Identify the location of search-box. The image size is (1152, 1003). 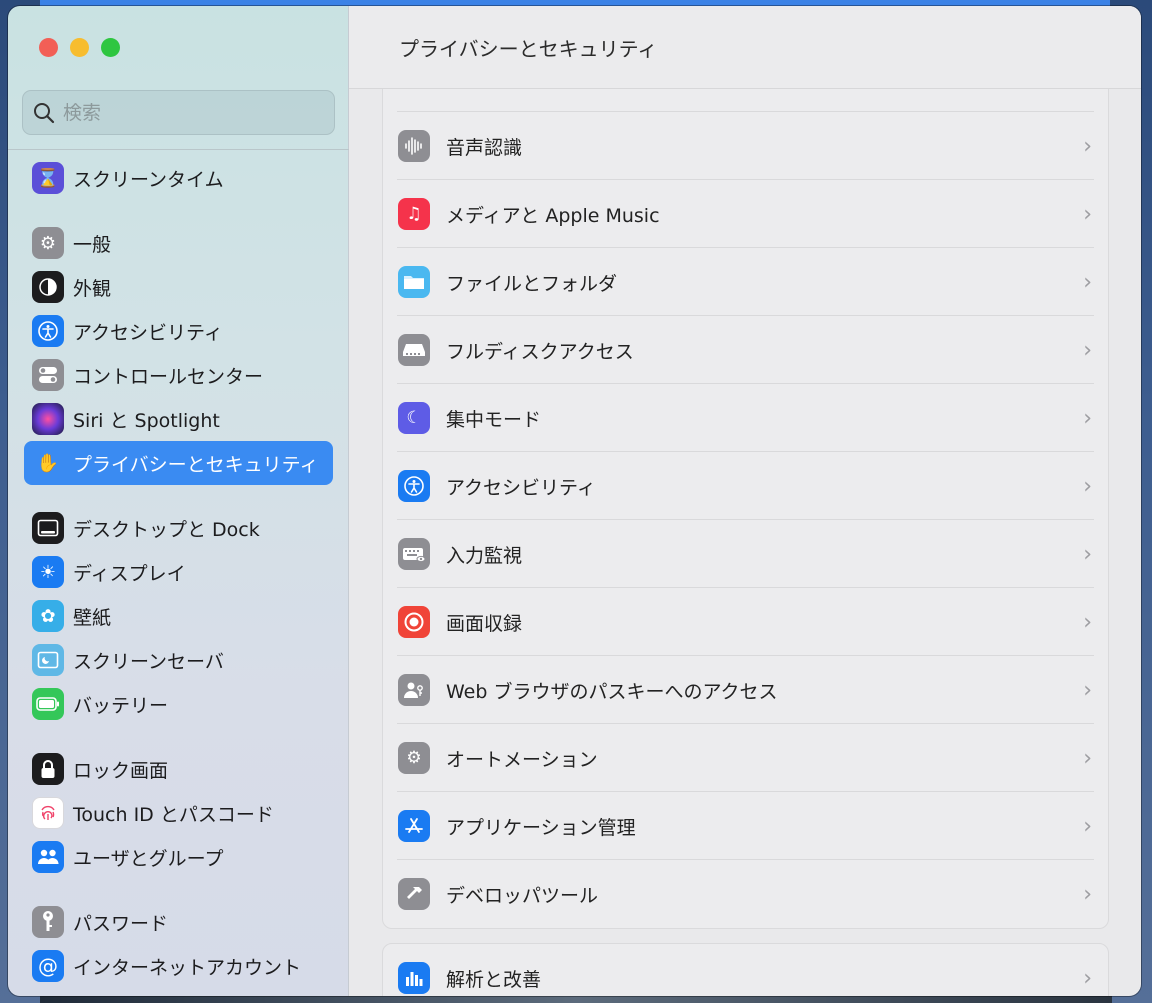
(178, 112).